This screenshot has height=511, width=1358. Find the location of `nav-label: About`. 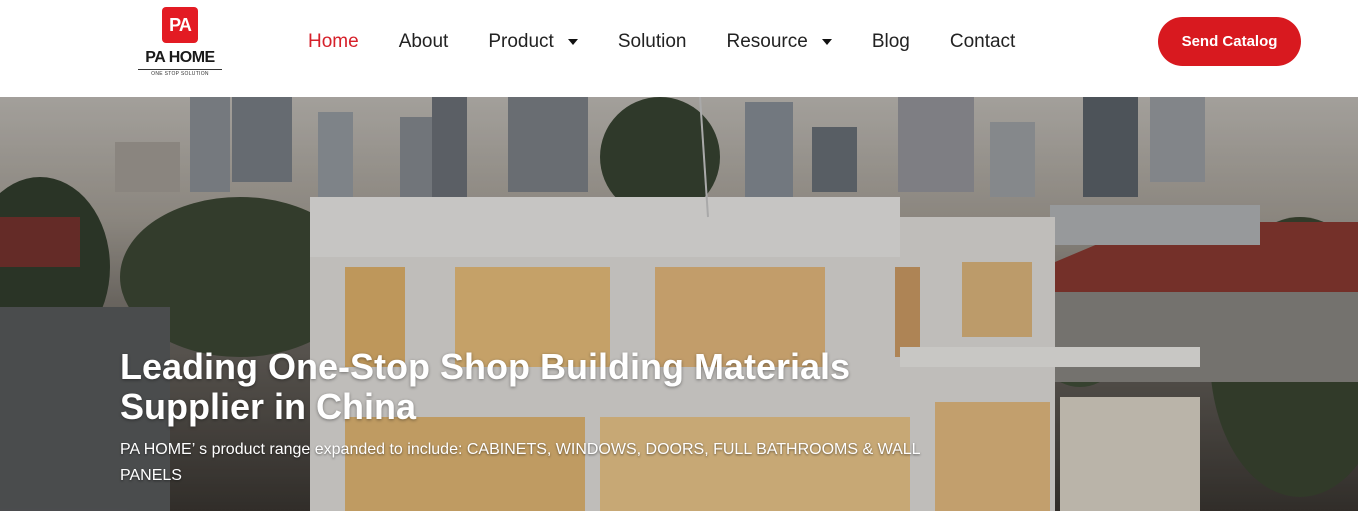

nav-label: About is located at coordinates (423, 41).